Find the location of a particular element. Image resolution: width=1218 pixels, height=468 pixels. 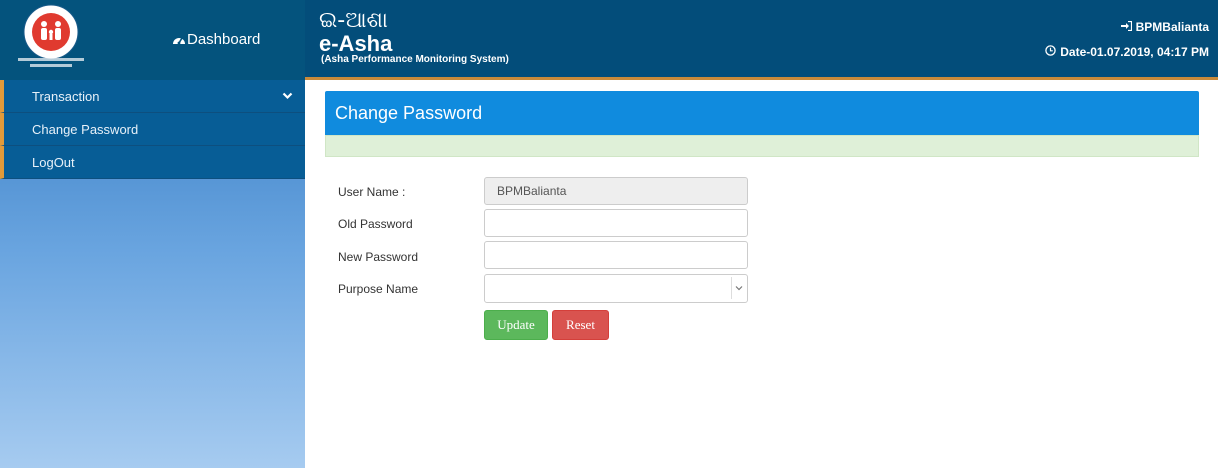

app-subtitle: (Asha Performance Monitoring System) is located at coordinates (415, 59).